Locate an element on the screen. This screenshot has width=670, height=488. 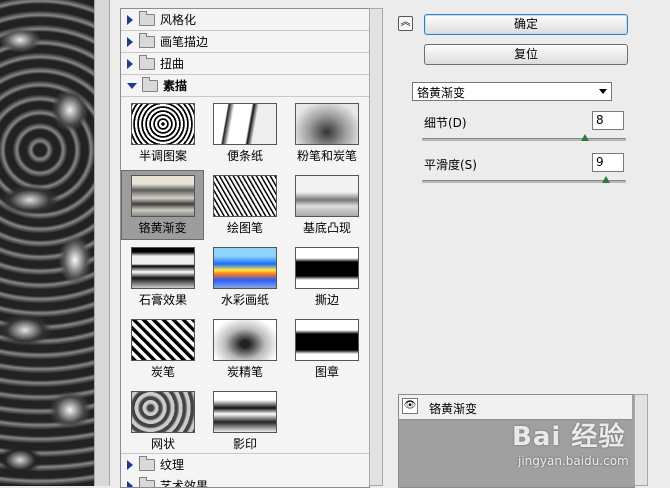
thumb-charcoal: 炭笔 is located at coordinates (163, 348).